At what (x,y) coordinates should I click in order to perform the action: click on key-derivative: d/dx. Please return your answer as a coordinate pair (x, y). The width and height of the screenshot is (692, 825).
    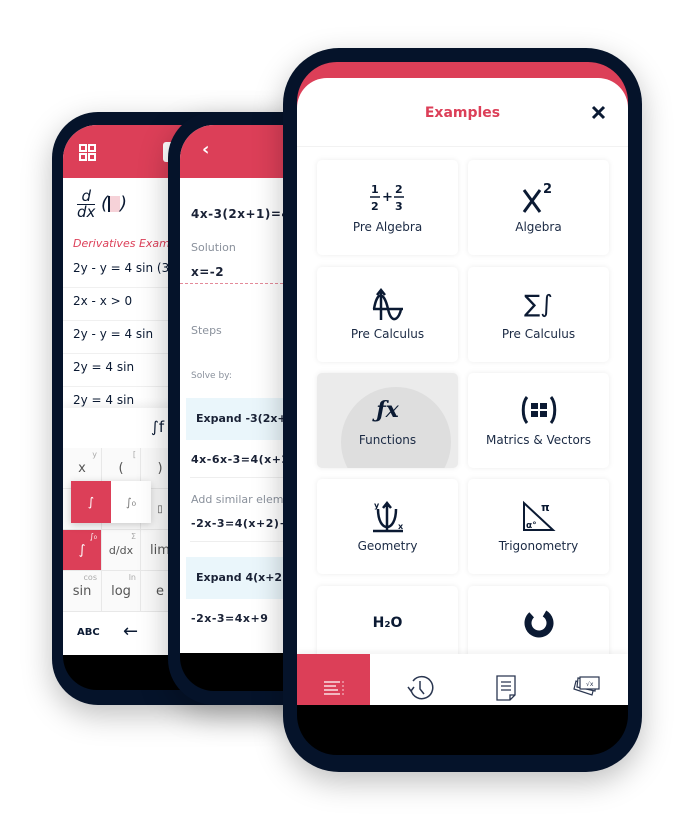
    Looking at the image, I should click on (121, 550).